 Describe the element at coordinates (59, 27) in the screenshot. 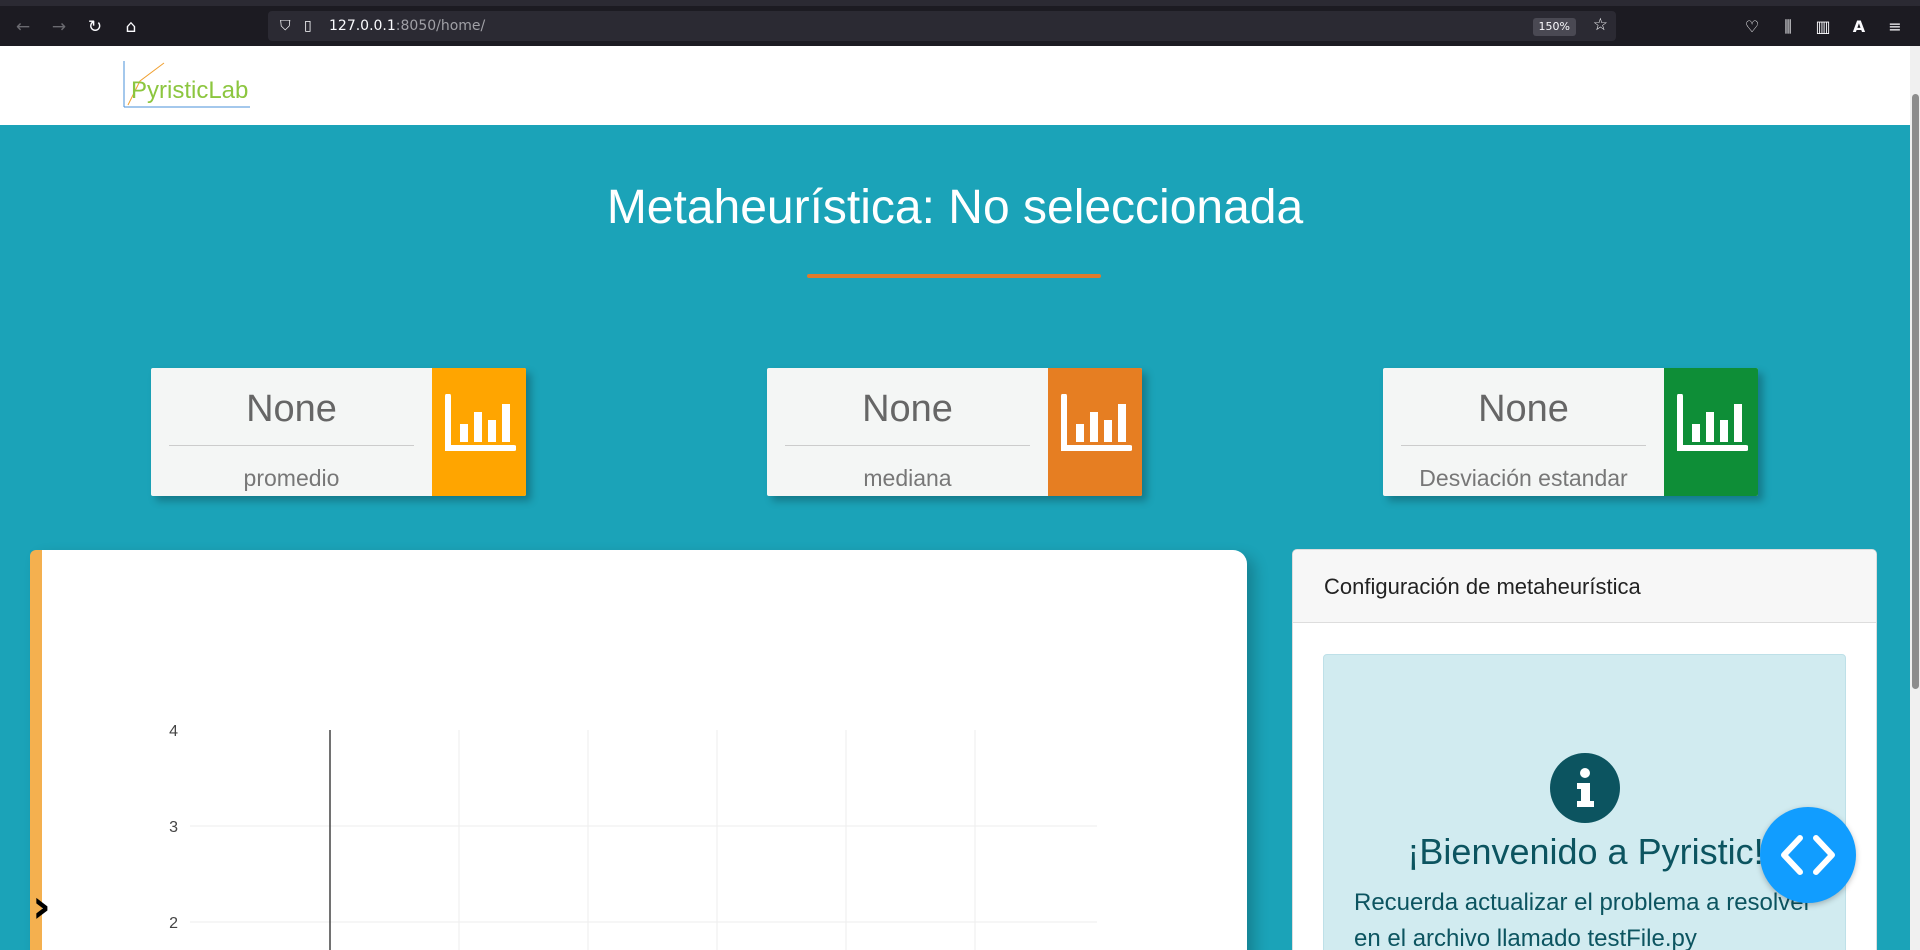

I see `forward-icon: →` at that location.